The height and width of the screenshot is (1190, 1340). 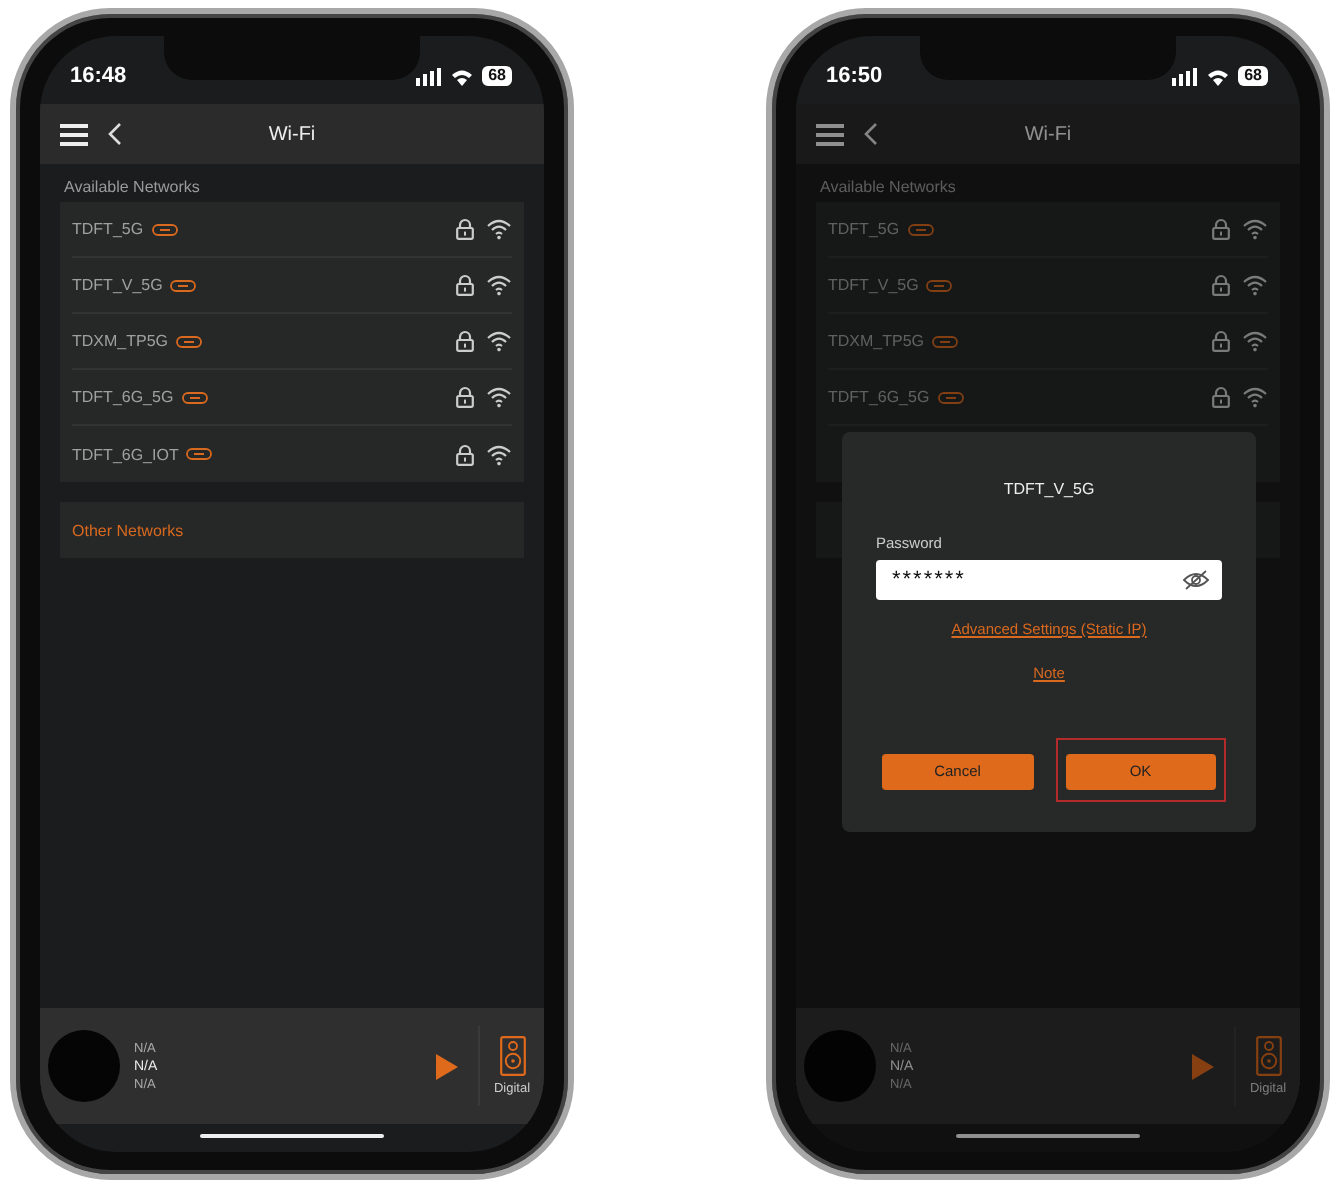 What do you see at coordinates (128, 530) in the screenshot?
I see `other-networks-link: Other Networks` at bounding box center [128, 530].